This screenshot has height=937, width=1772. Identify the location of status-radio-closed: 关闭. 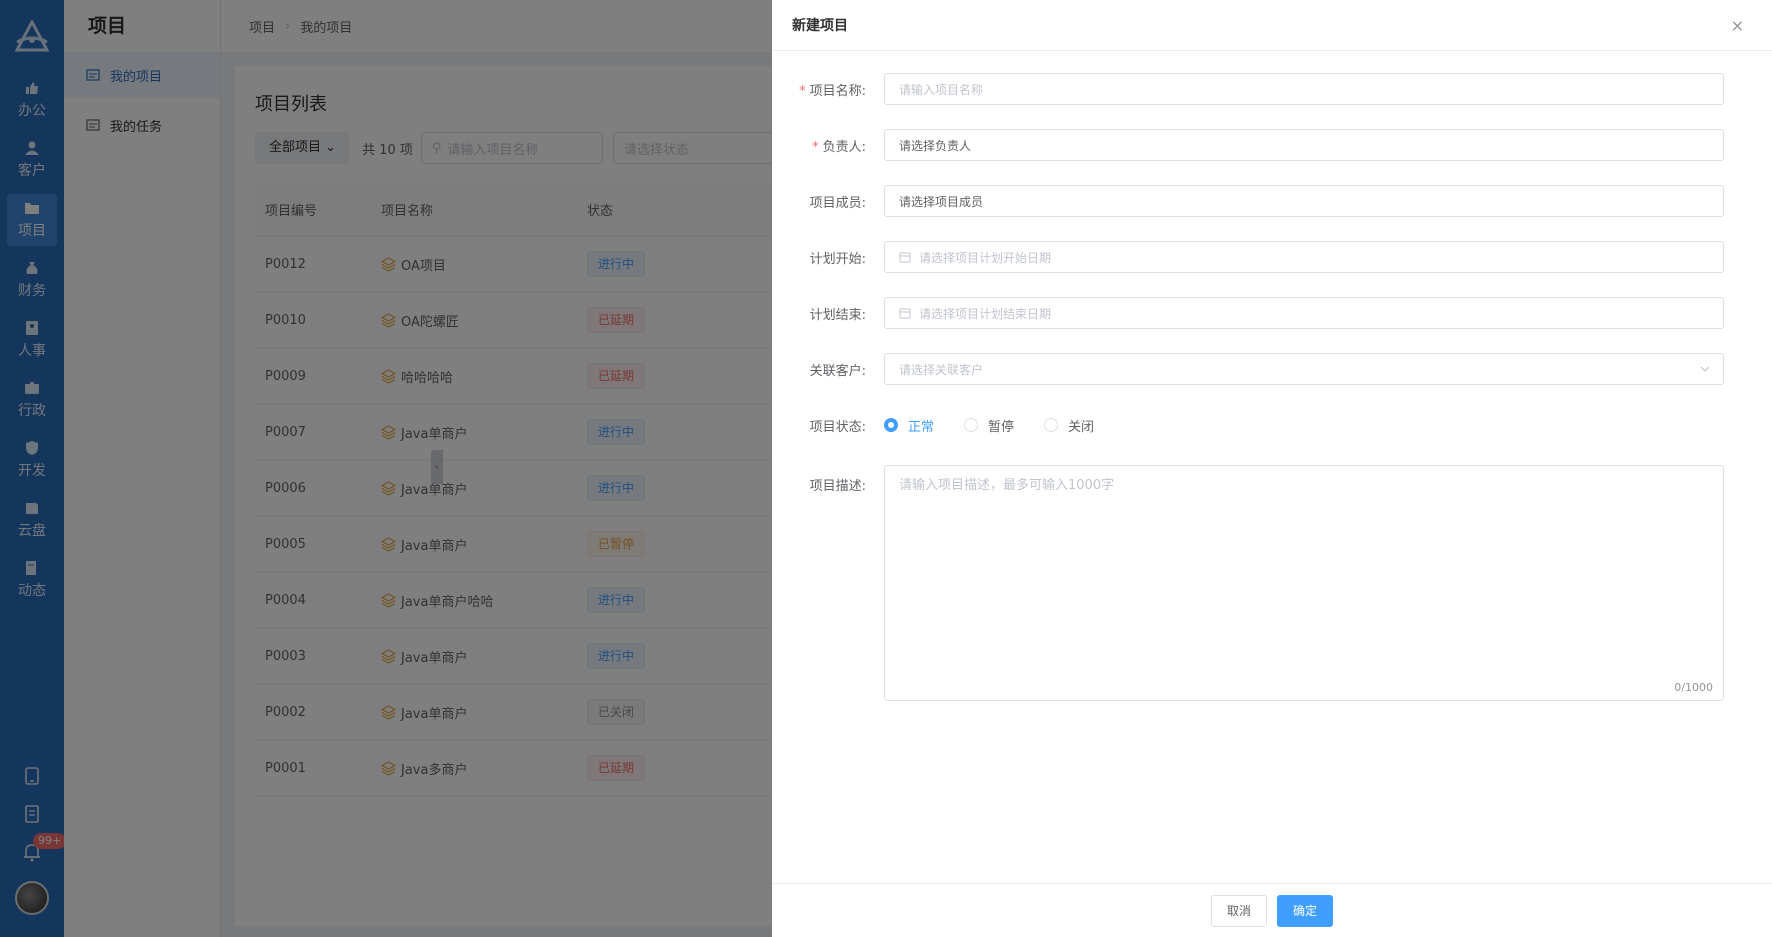
(1069, 425).